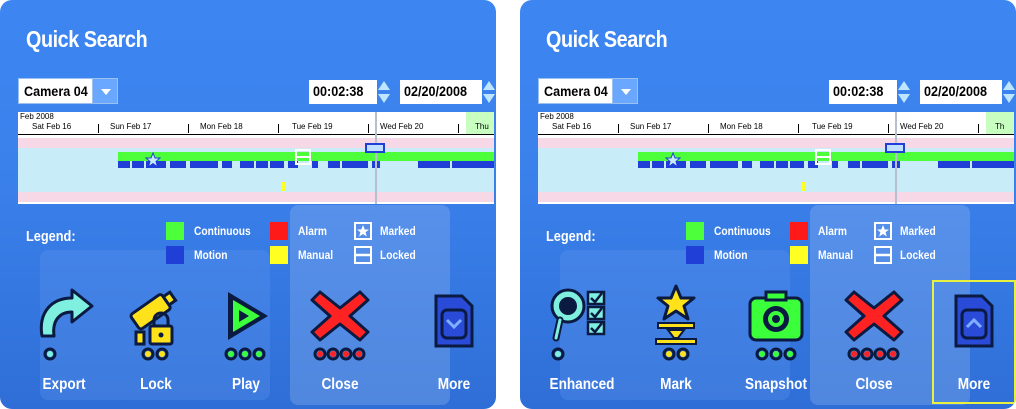 The height and width of the screenshot is (409, 1016). What do you see at coordinates (156, 384) in the screenshot?
I see `lock-label: Lock` at bounding box center [156, 384].